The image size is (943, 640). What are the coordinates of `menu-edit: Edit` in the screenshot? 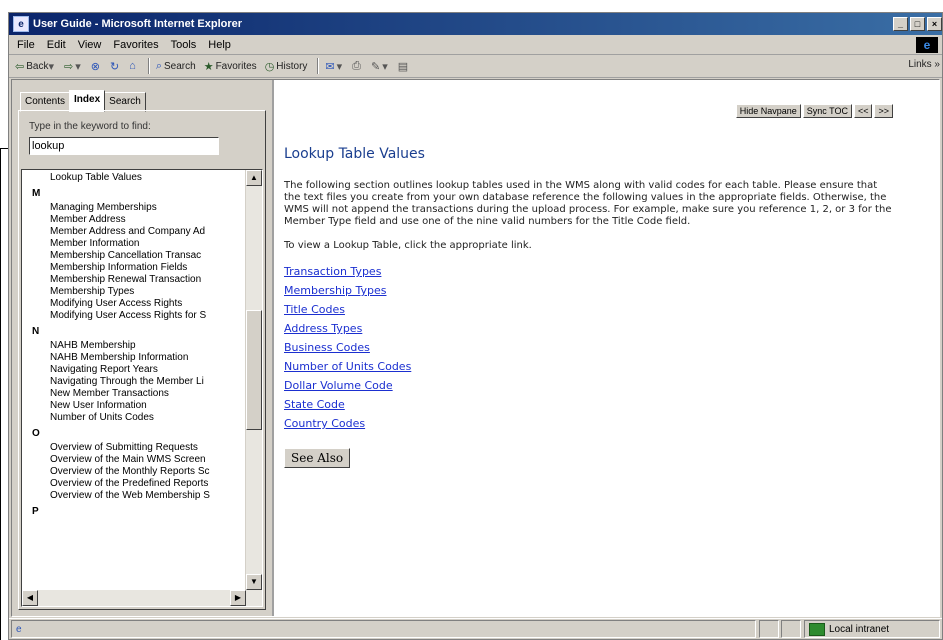 It's located at (56, 45).